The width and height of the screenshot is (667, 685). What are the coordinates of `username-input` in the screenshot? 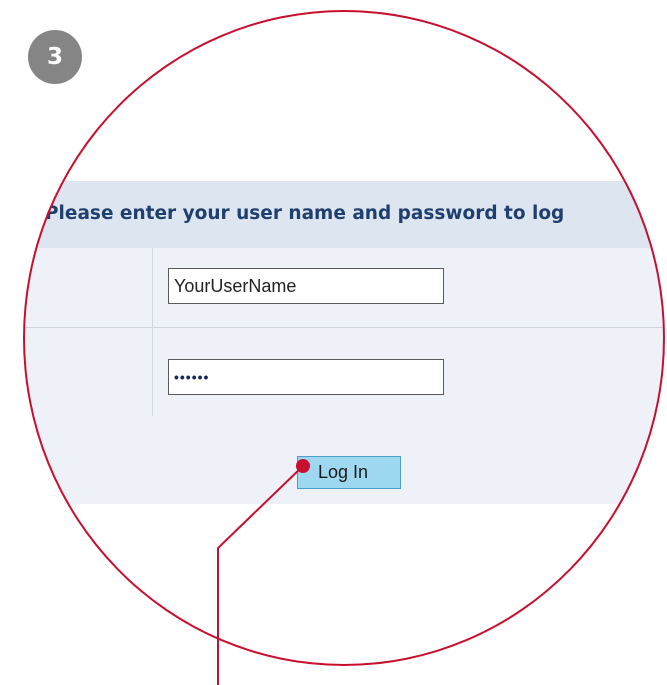 It's located at (306, 286).